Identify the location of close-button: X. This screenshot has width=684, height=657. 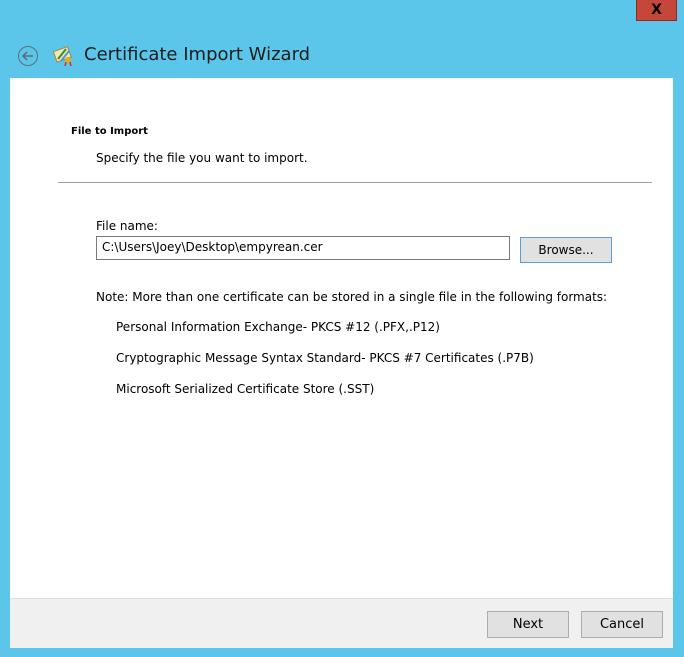
(656, 10).